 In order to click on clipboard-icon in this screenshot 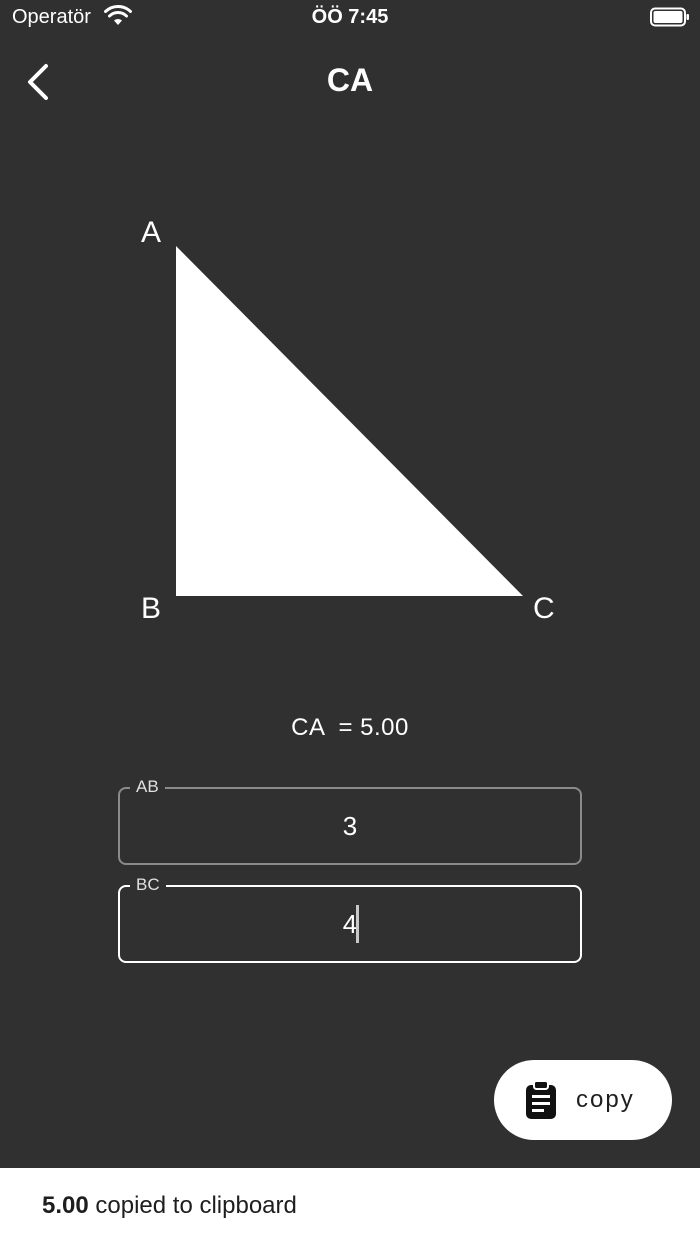, I will do `click(541, 1099)`.